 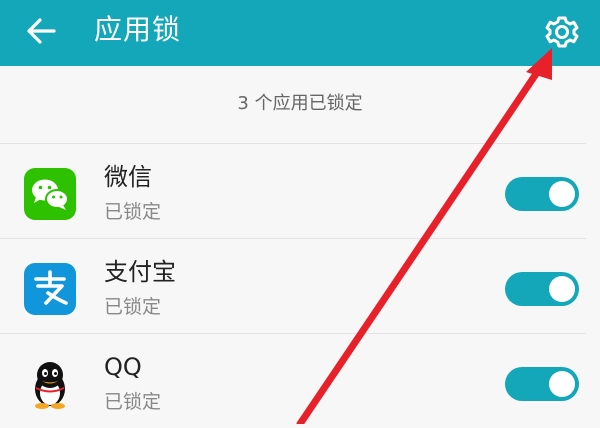 What do you see at coordinates (123, 367) in the screenshot?
I see `app-name: QQ` at bounding box center [123, 367].